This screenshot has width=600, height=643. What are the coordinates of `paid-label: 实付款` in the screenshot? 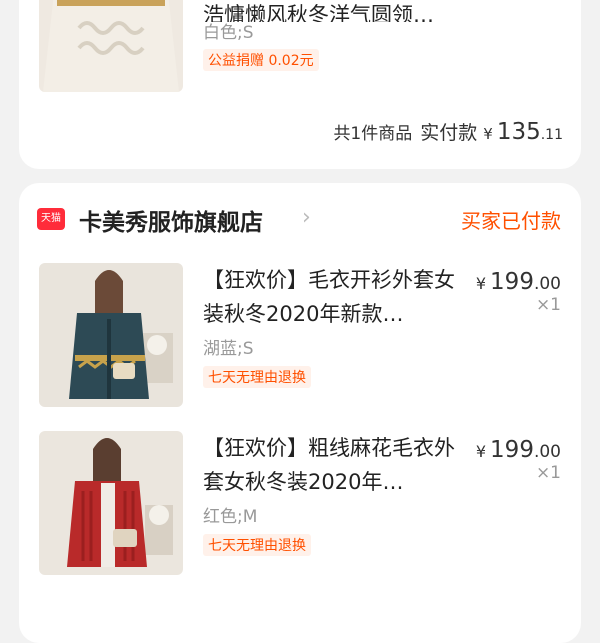 It's located at (449, 133).